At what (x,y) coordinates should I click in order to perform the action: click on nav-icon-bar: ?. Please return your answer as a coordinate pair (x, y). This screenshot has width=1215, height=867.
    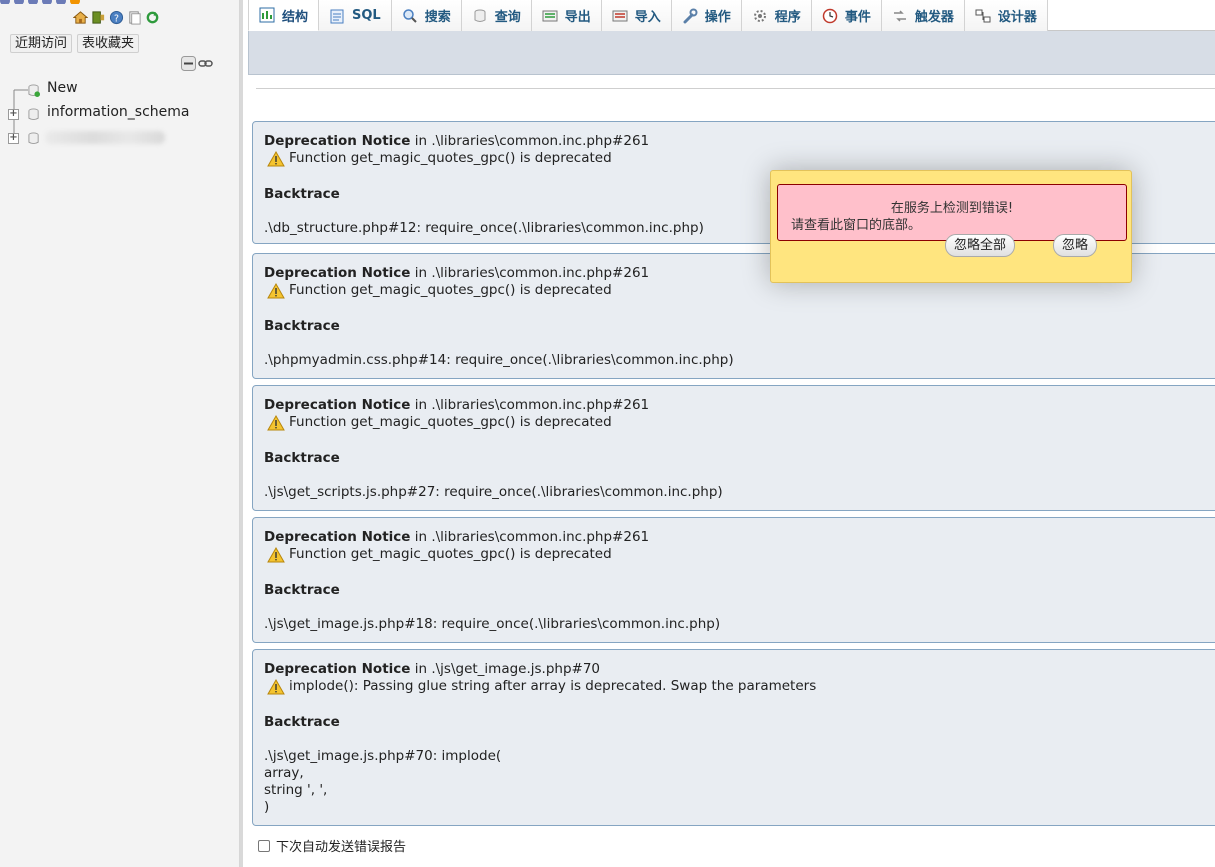
    Looking at the image, I should click on (116, 17).